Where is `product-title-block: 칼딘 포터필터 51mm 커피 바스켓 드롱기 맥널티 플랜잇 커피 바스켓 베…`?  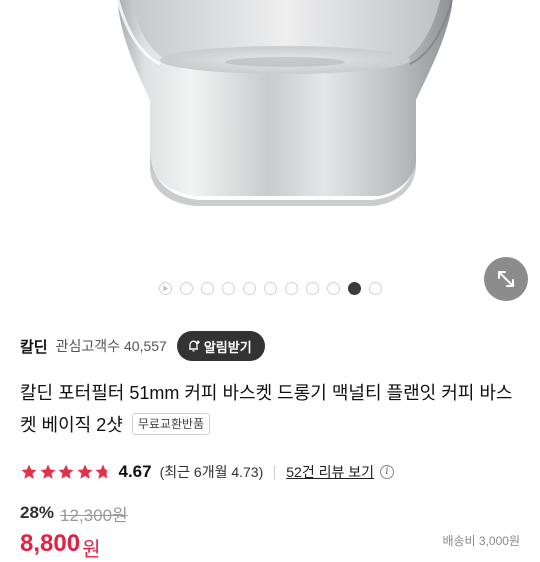
product-title-block: 칼딘 포터필터 51mm 커피 바스켓 드롱기 맥널티 플랜잇 커피 바스켓 베… is located at coordinates (272, 409).